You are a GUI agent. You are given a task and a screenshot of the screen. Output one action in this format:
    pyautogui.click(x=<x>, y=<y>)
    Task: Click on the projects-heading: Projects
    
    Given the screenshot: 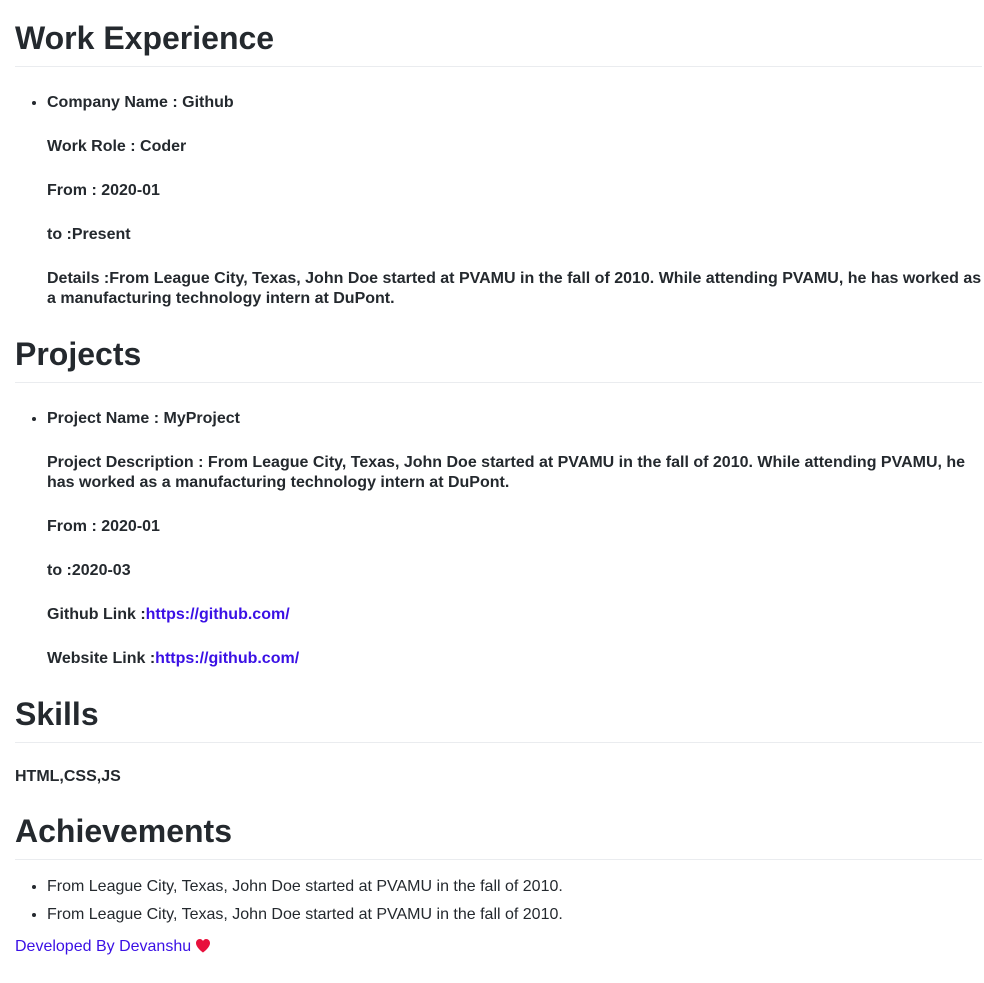 What is the action you would take?
    pyautogui.click(x=498, y=358)
    